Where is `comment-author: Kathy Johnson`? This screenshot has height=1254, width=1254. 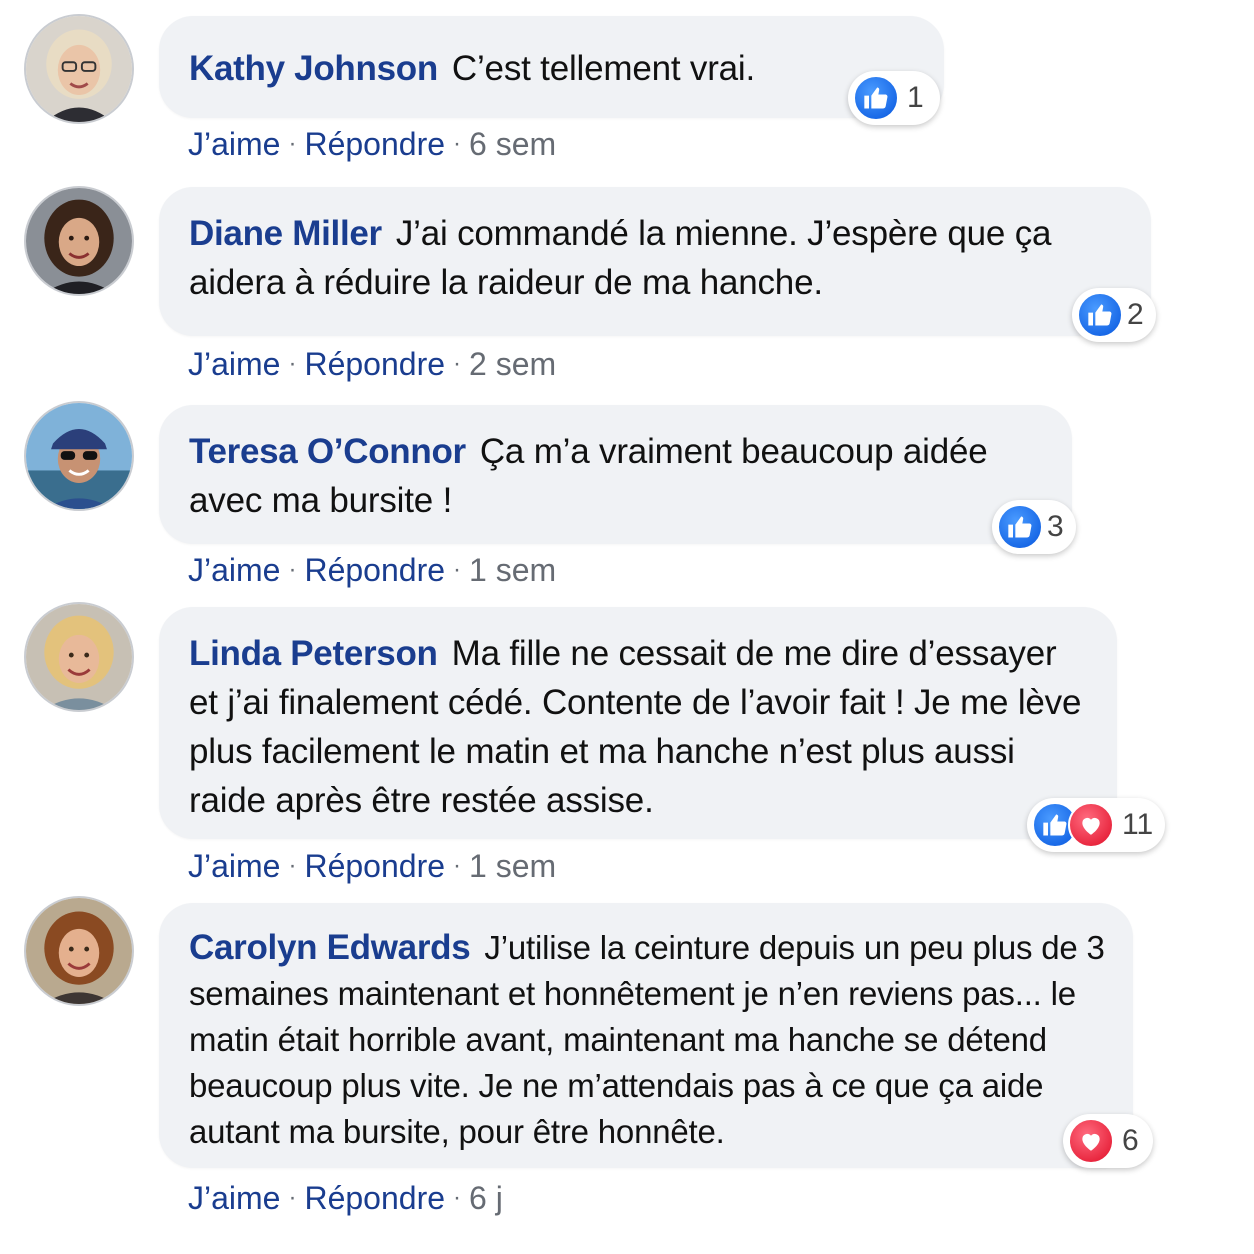 comment-author: Kathy Johnson is located at coordinates (313, 68).